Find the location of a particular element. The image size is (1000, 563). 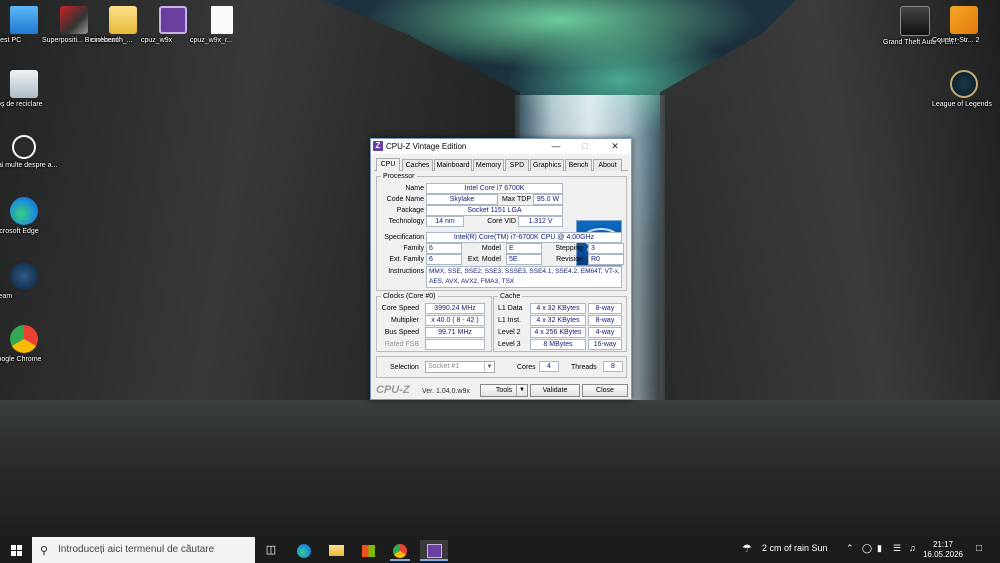

desktop-icon-steam: Steam is located at coordinates (28, 281).